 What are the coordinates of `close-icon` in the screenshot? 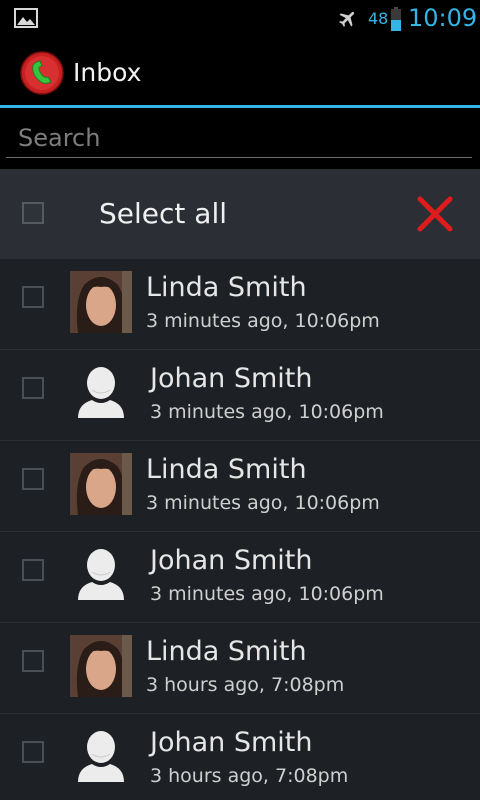 It's located at (435, 214).